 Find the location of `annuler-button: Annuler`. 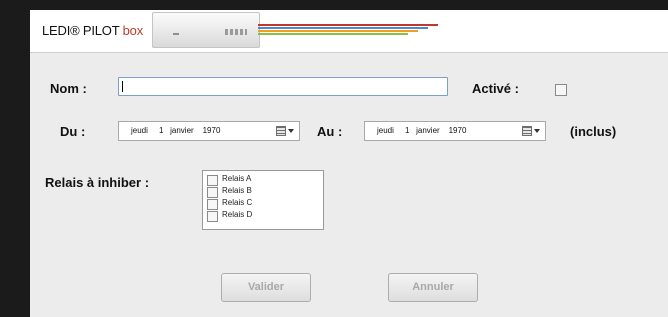

annuler-button: Annuler is located at coordinates (433, 287).